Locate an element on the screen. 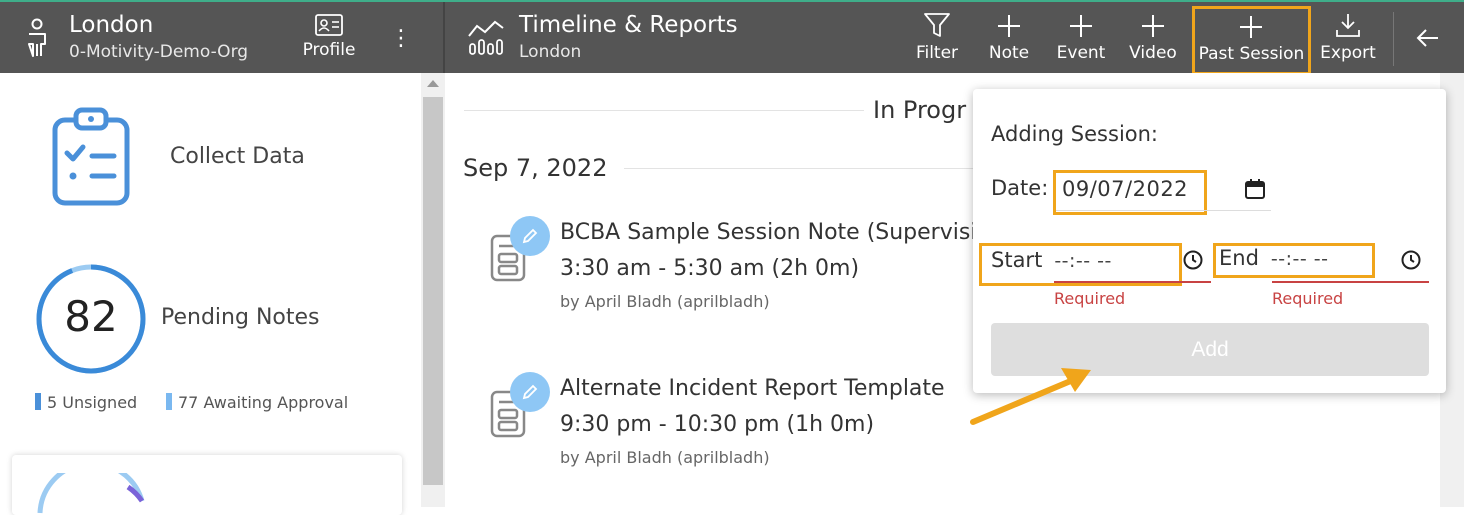 This screenshot has width=1464, height=515. date-heading: Sep 7, 2022 is located at coordinates (535, 168).